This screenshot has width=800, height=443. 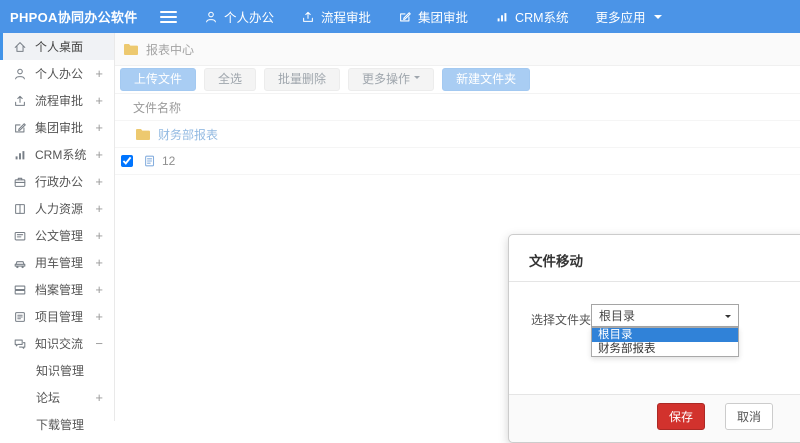 What do you see at coordinates (157, 107) in the screenshot?
I see `column-header-file-name: 文件名称` at bounding box center [157, 107].